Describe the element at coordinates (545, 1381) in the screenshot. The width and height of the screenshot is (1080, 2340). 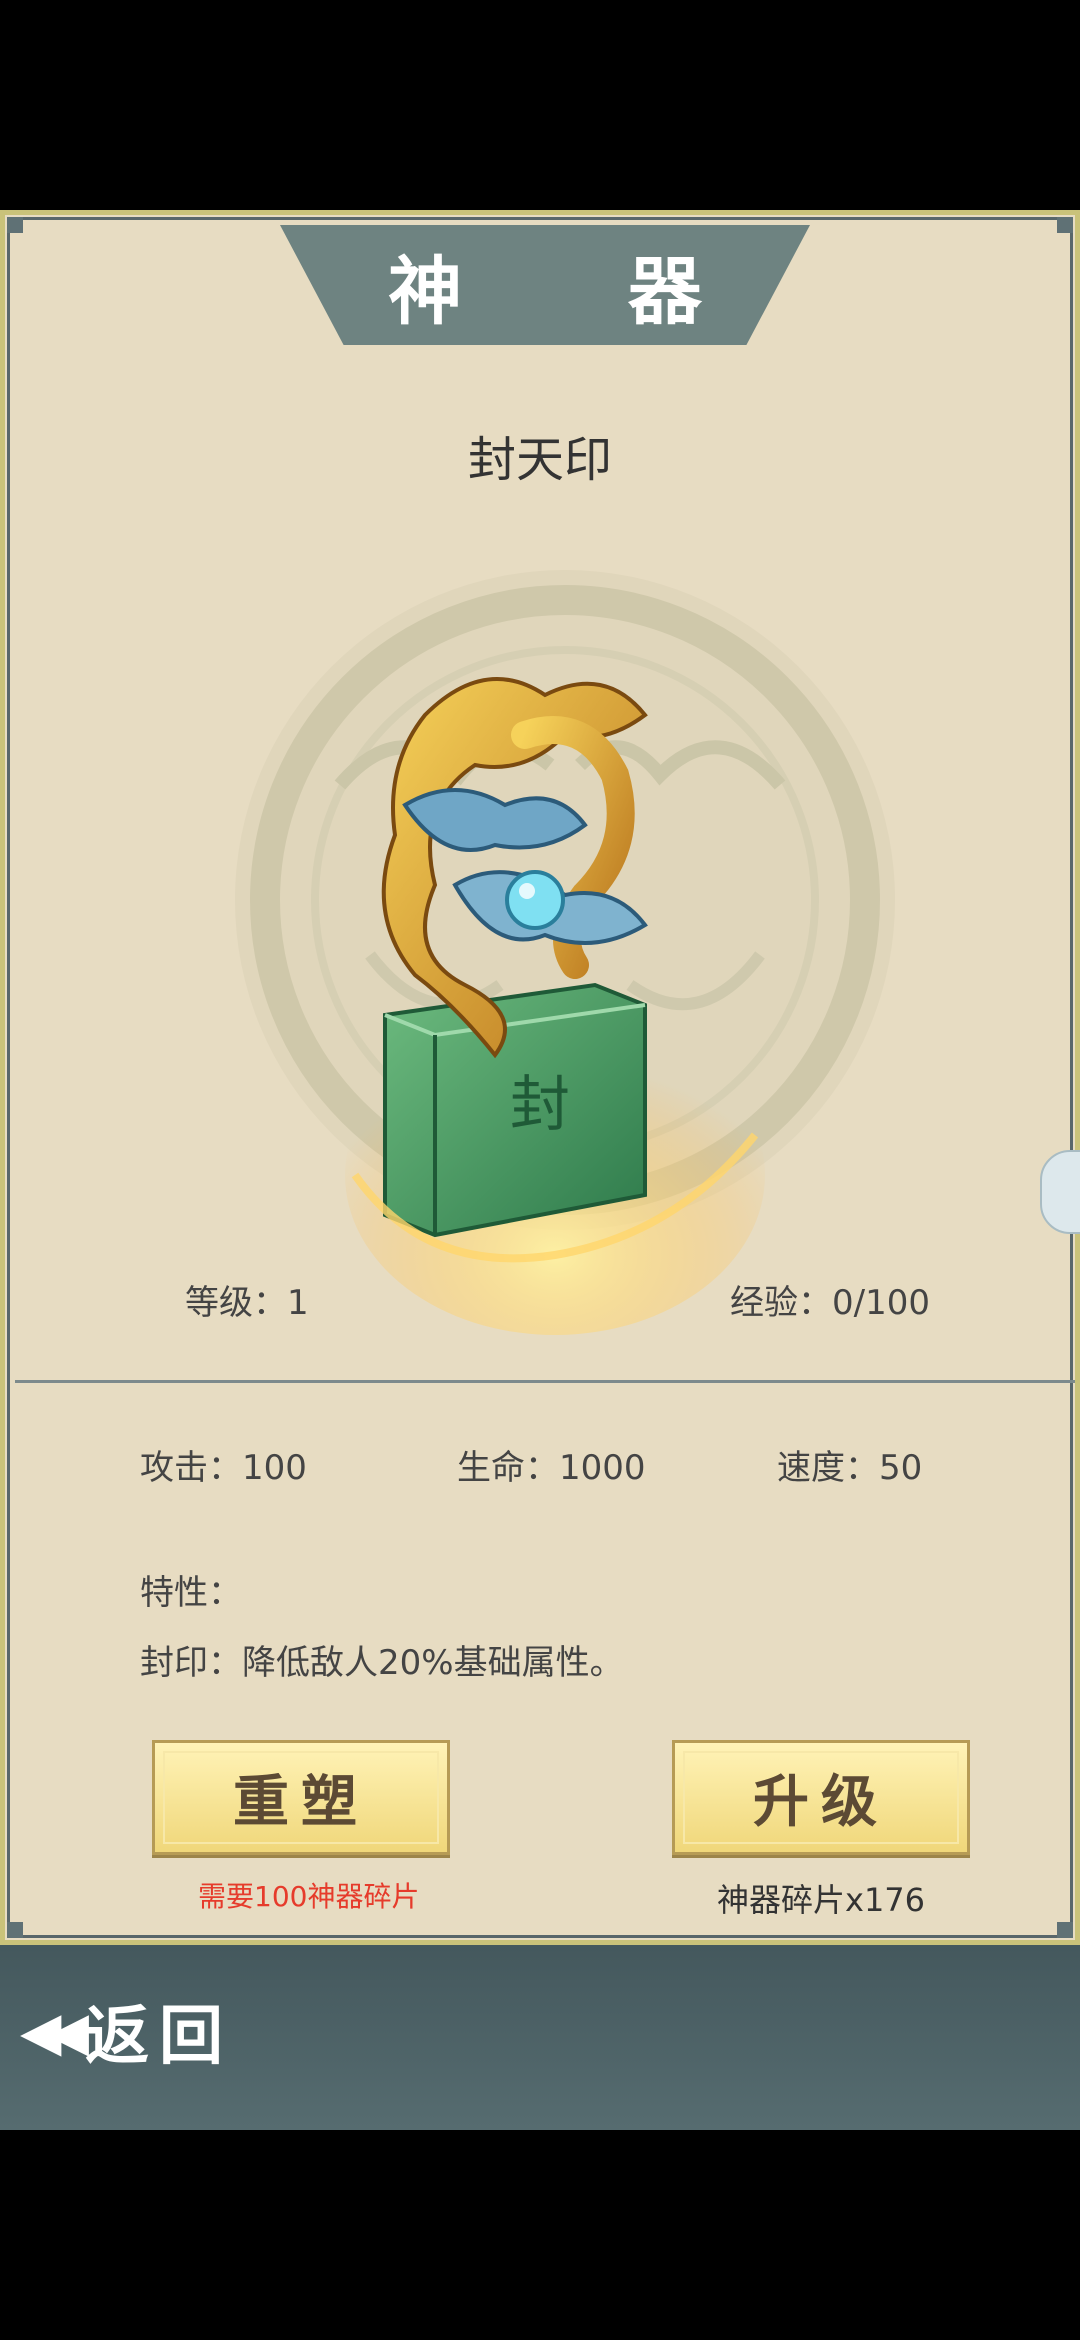
I see `section-divider` at that location.